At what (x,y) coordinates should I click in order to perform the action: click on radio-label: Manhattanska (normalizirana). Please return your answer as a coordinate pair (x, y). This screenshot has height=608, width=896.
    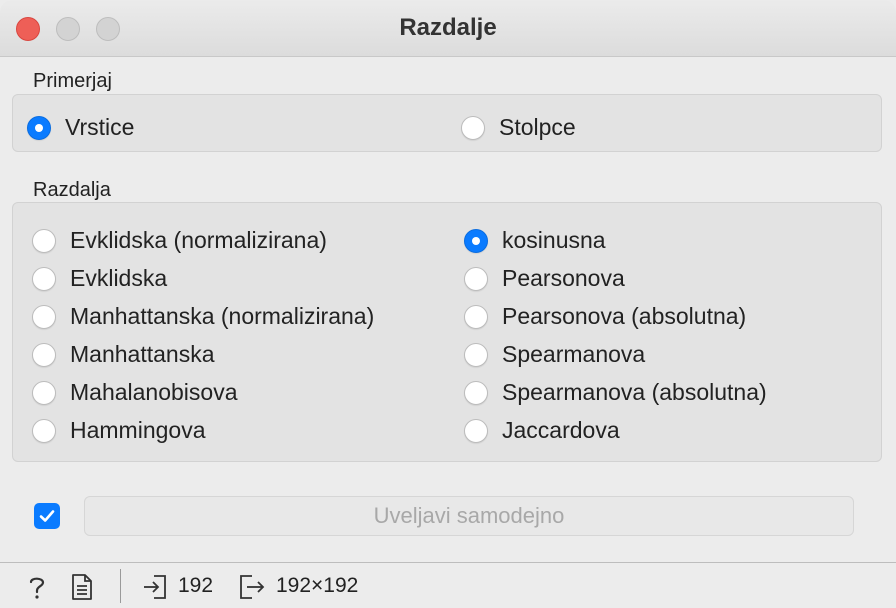
    Looking at the image, I should click on (222, 316).